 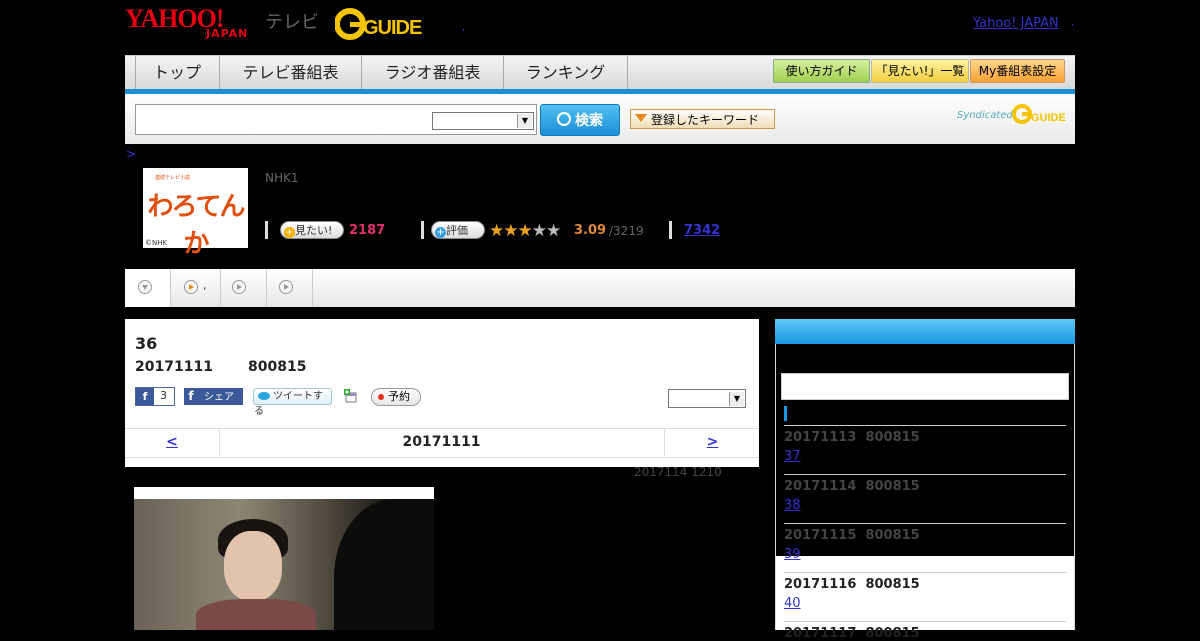 What do you see at coordinates (264, 396) in the screenshot?
I see `twitter-bird-icon` at bounding box center [264, 396].